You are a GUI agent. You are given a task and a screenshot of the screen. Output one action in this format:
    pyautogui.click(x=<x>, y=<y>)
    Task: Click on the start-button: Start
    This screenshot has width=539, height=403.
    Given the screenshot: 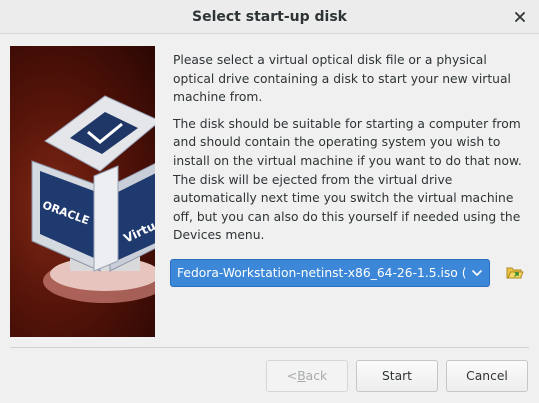 What is the action you would take?
    pyautogui.click(x=397, y=376)
    